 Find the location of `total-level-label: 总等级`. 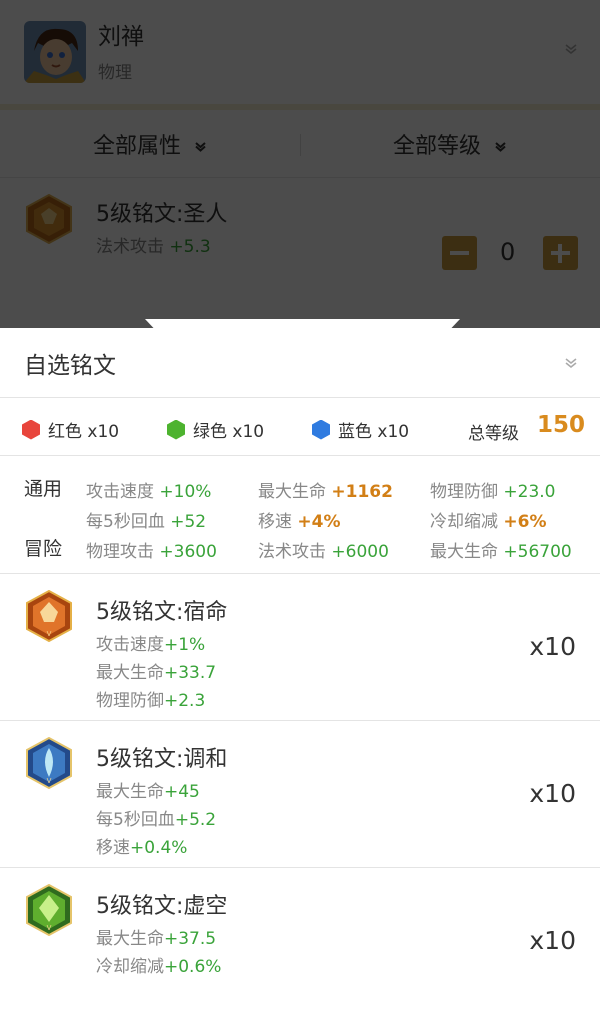

total-level-label: 总等级 is located at coordinates (493, 434).